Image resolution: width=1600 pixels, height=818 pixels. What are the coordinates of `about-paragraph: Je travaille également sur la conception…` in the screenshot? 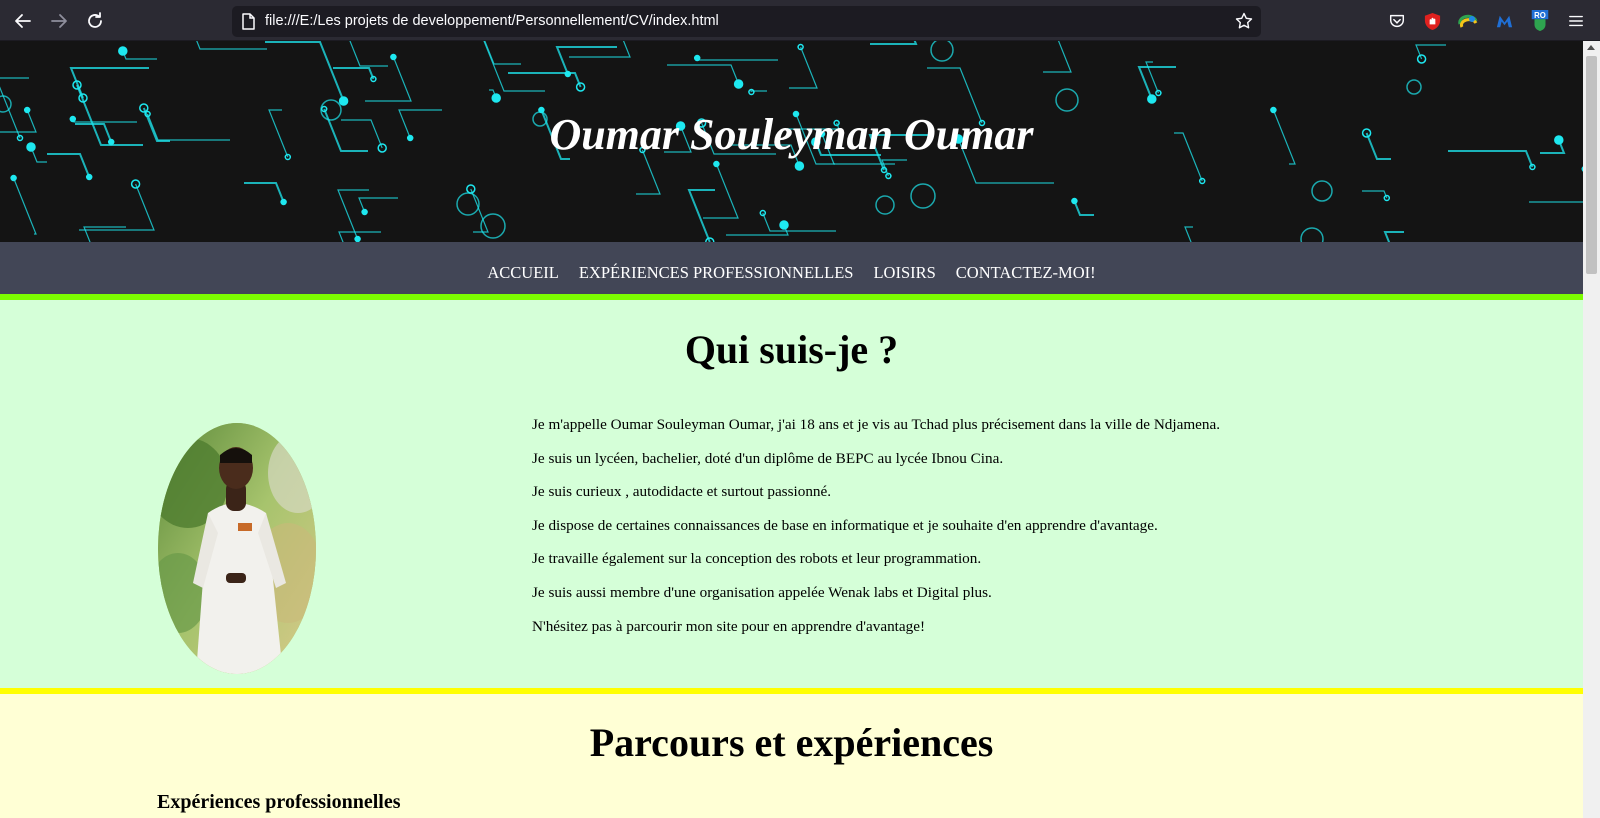 It's located at (757, 559).